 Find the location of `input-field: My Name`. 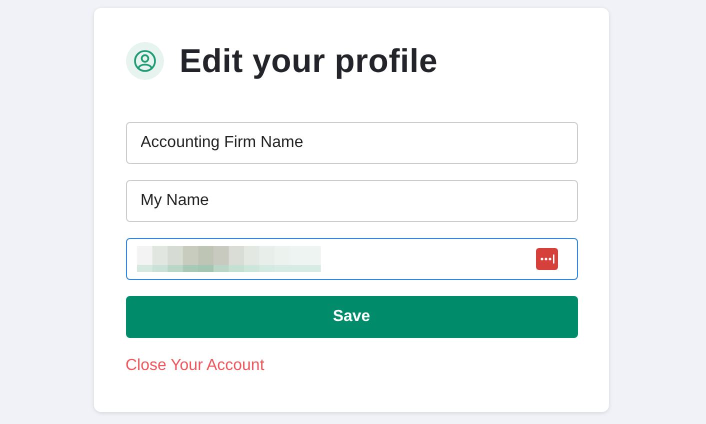

input-field: My Name is located at coordinates (352, 201).